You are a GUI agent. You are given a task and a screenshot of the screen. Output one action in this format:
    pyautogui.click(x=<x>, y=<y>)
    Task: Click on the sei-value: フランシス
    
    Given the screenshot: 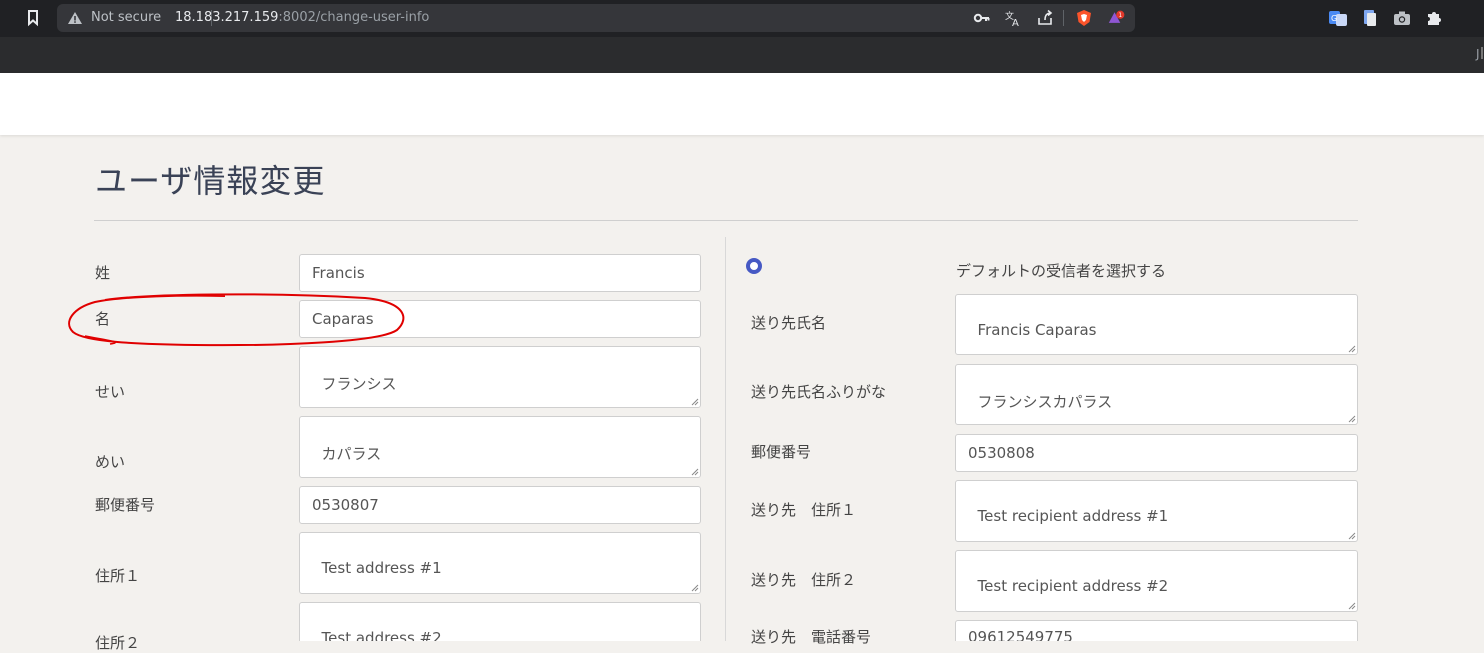 What is the action you would take?
    pyautogui.click(x=359, y=384)
    